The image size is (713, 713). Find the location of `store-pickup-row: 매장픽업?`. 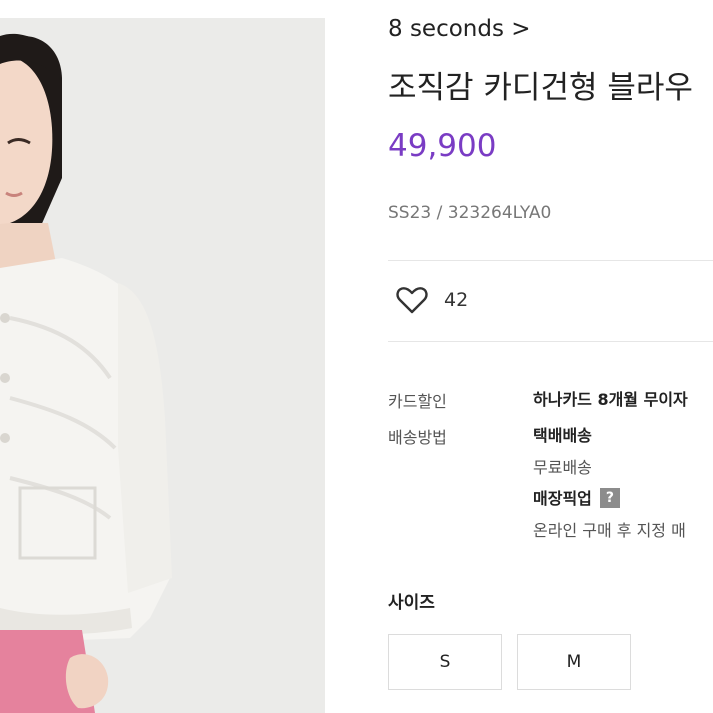

store-pickup-row: 매장픽업? is located at coordinates (576, 497).